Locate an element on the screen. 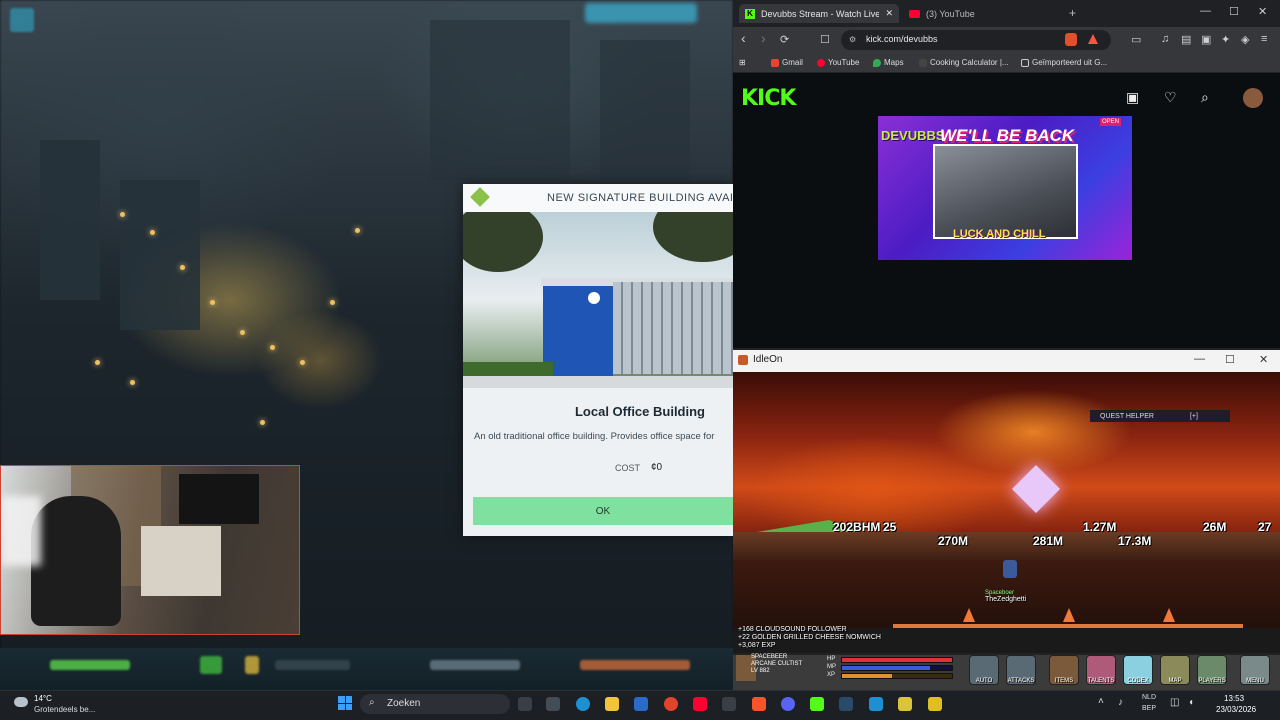  url-text: kick.com/devubbs is located at coordinates (902, 39).